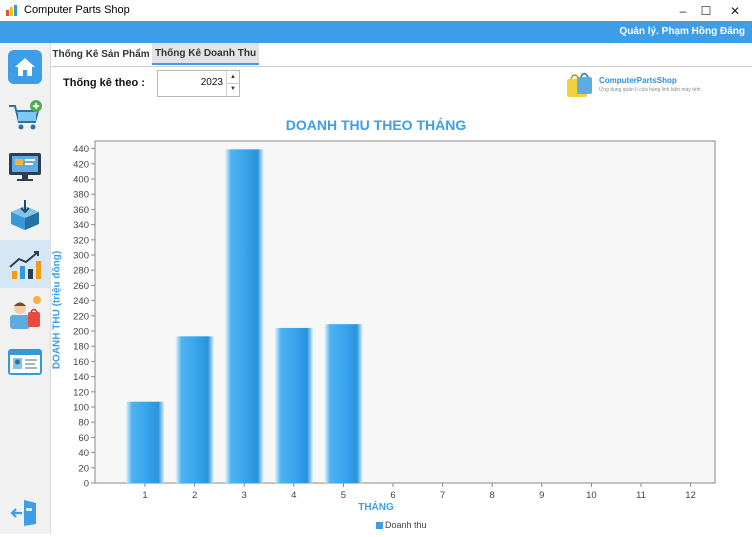 The width and height of the screenshot is (752, 537). I want to click on sidebar-item-statistics, so click(25, 264).